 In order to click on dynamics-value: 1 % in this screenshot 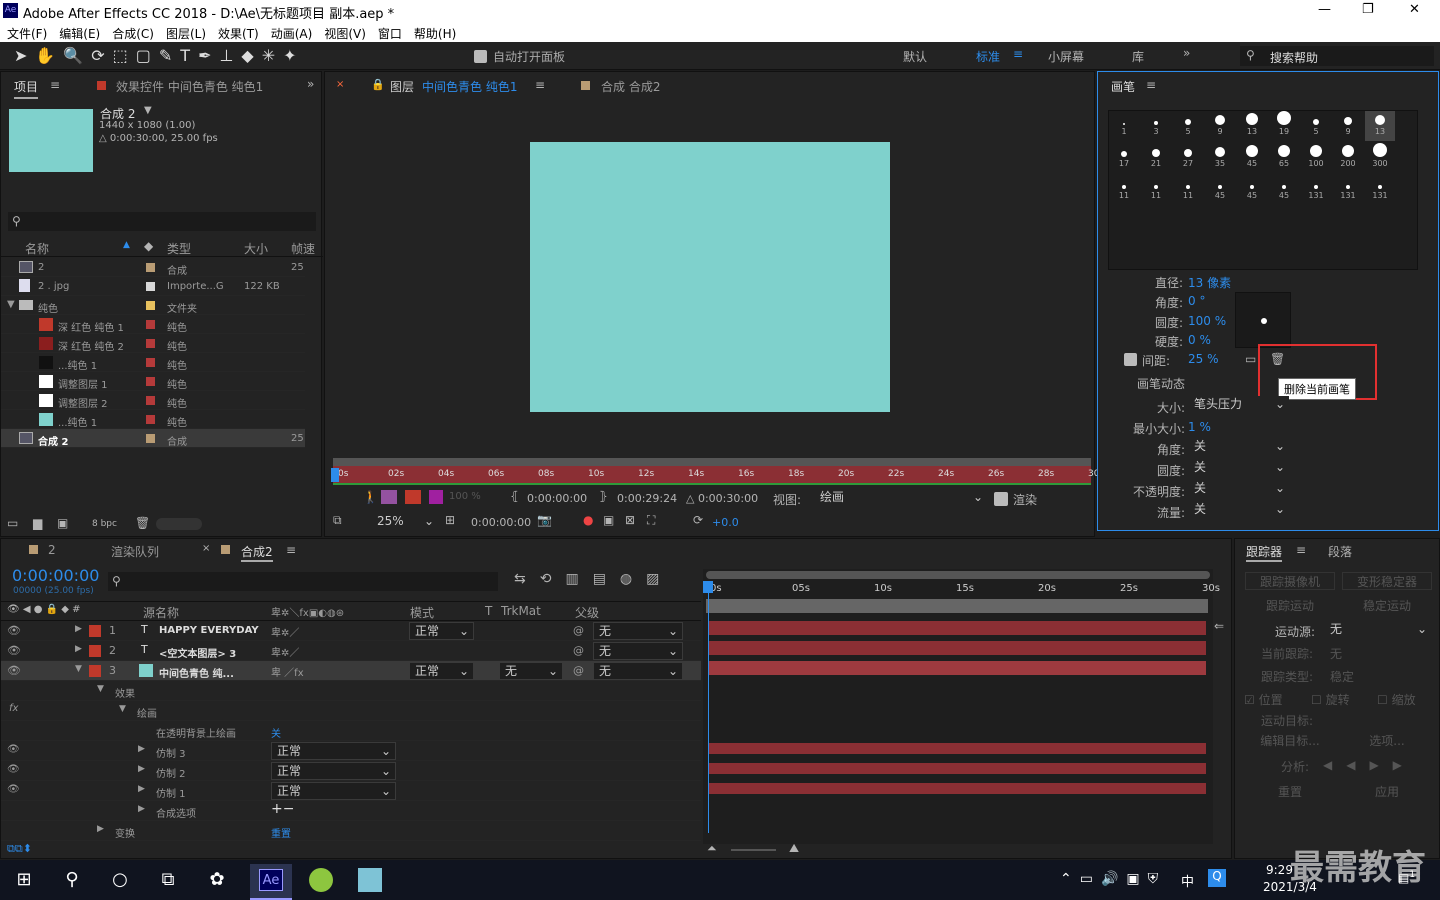, I will do `click(1199, 427)`.